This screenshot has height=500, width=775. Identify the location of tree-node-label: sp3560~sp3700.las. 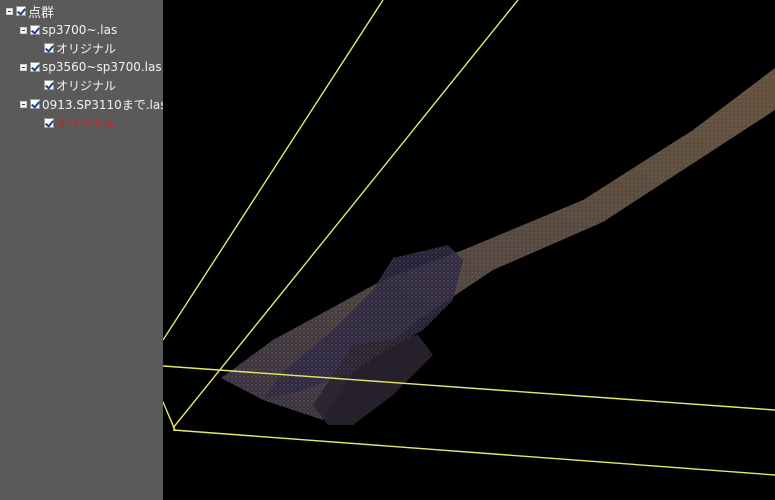
(102, 67).